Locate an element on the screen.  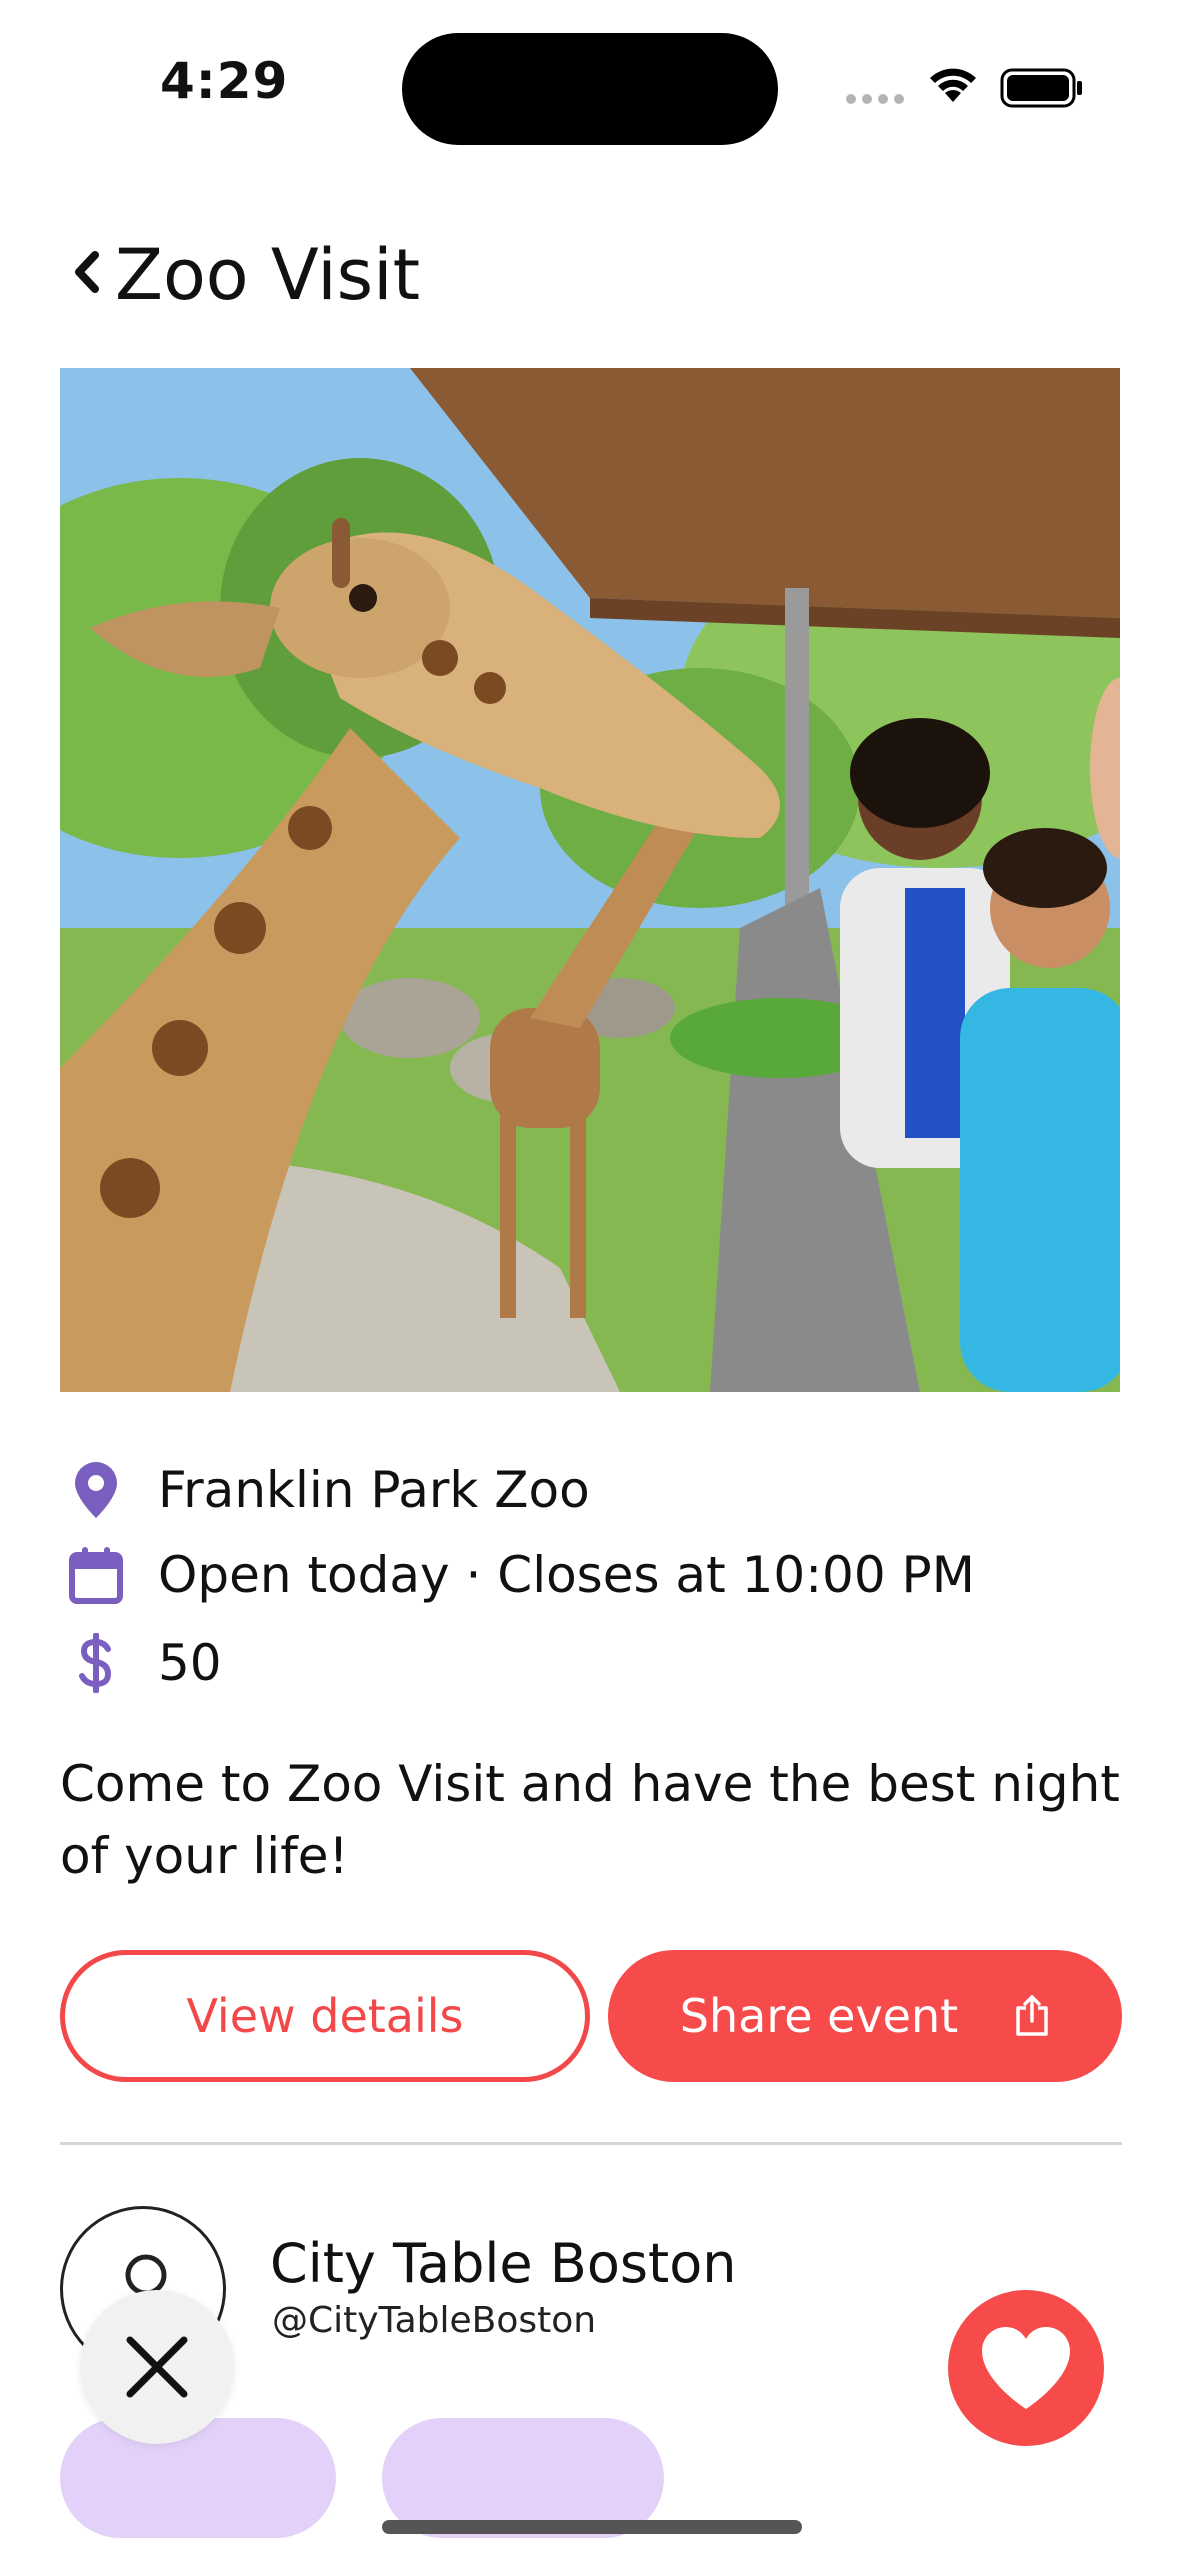
cellular-icon is located at coordinates (875, 99).